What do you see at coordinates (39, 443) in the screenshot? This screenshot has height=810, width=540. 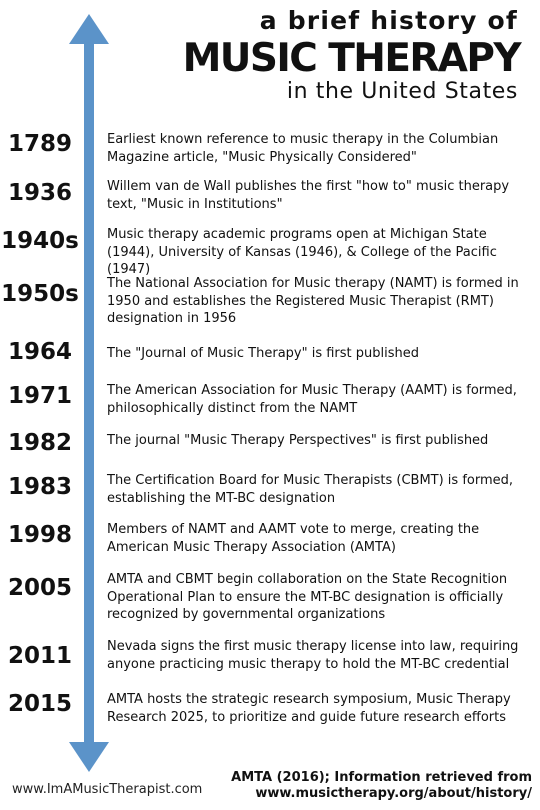 I see `timeline-year: 1982` at bounding box center [39, 443].